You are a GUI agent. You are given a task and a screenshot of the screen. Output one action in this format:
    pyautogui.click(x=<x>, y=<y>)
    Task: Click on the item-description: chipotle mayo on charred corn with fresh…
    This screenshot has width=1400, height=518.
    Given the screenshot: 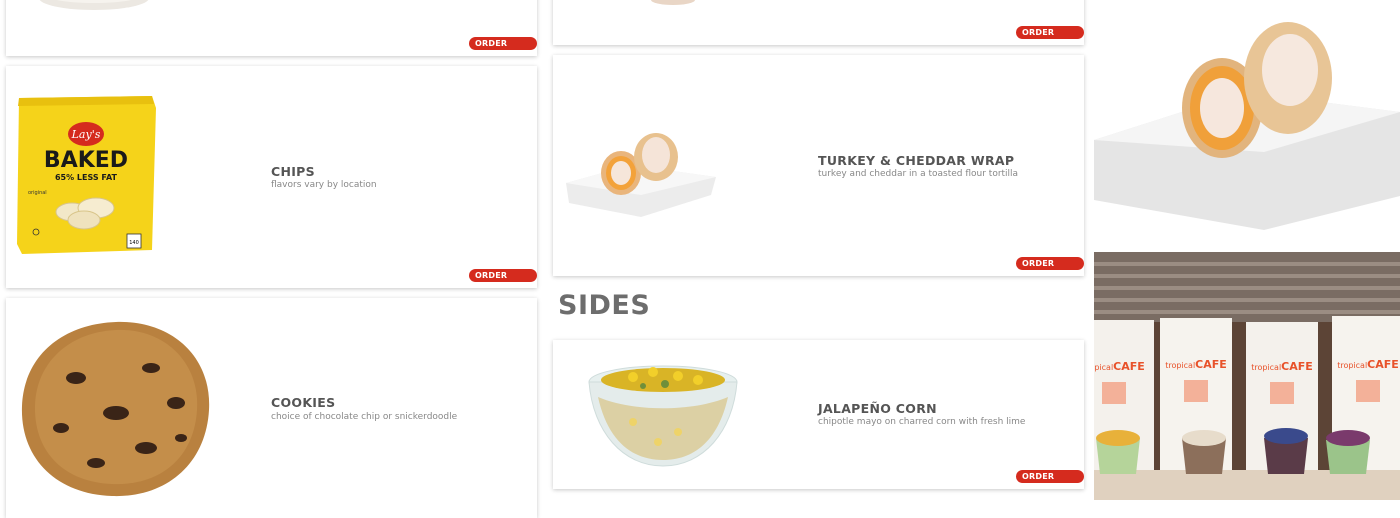 What is the action you would take?
    pyautogui.click(x=922, y=422)
    